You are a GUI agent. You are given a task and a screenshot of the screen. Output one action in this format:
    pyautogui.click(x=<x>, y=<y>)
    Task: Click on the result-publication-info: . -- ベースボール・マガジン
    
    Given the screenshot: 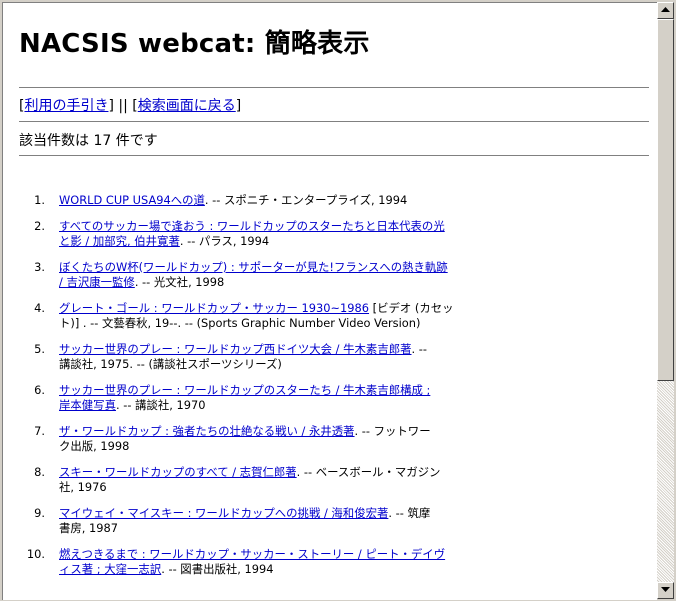 What is the action you would take?
    pyautogui.click(x=368, y=472)
    